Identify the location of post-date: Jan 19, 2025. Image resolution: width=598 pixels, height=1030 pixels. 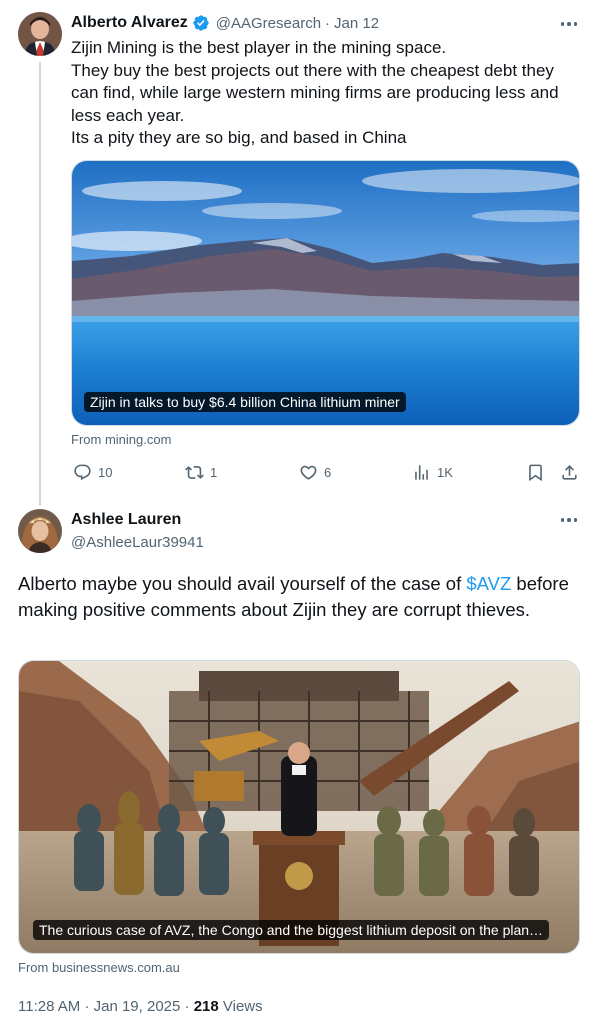
(137, 1006).